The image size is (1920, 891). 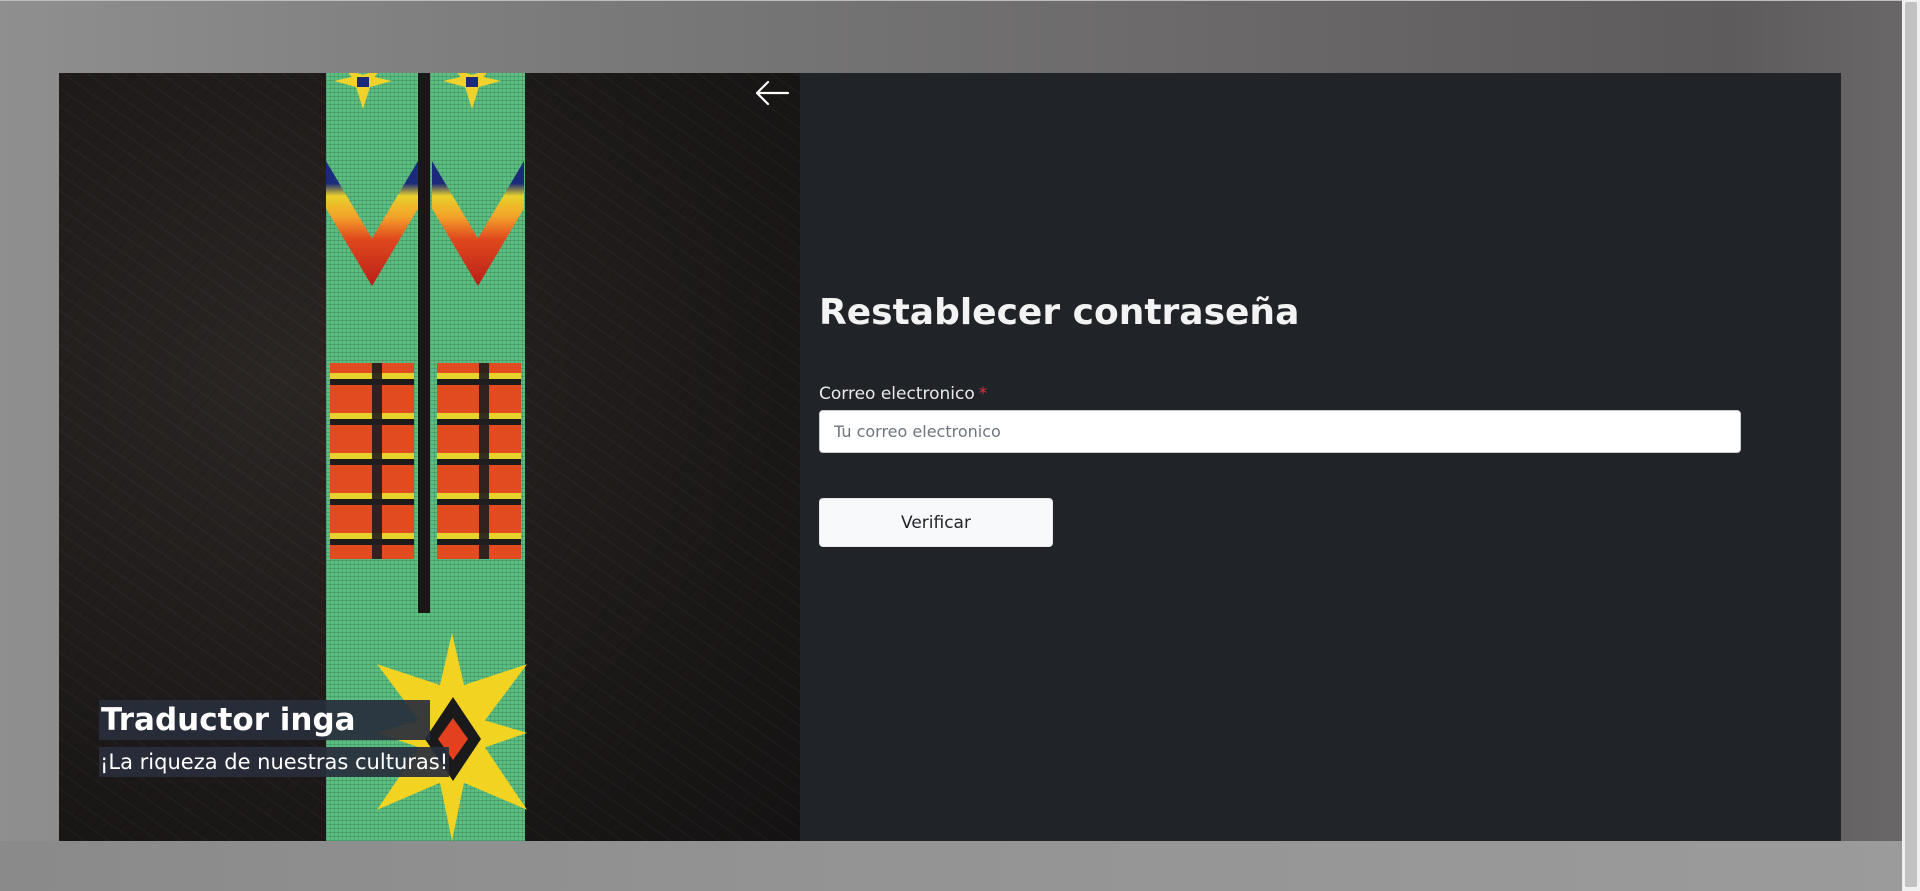 I want to click on window-top-edge, so click(x=960, y=0).